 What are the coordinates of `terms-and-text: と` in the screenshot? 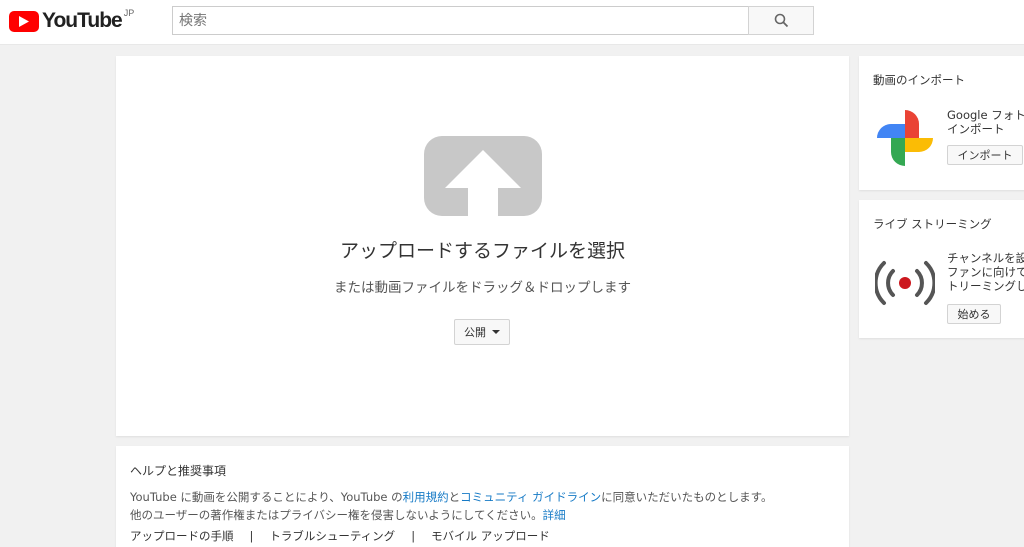 It's located at (454, 497).